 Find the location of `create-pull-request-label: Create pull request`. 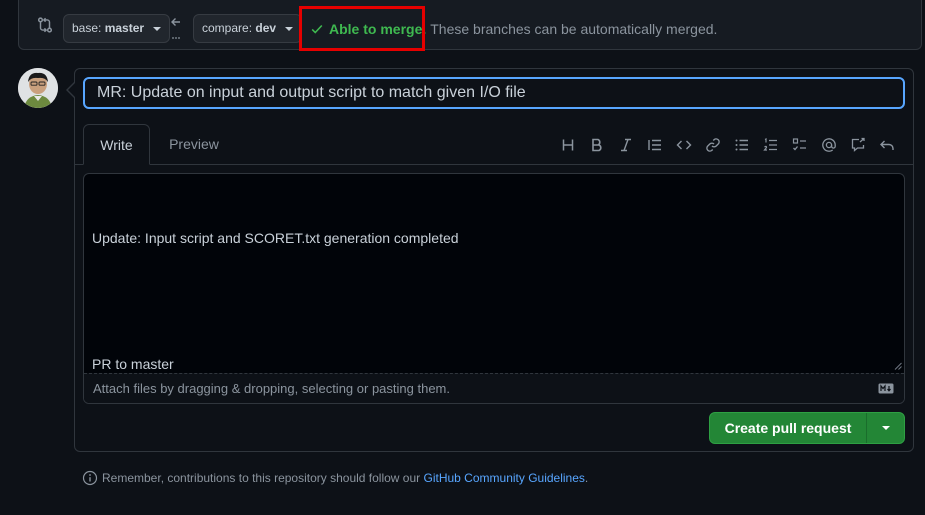

create-pull-request-label: Create pull request is located at coordinates (788, 428).